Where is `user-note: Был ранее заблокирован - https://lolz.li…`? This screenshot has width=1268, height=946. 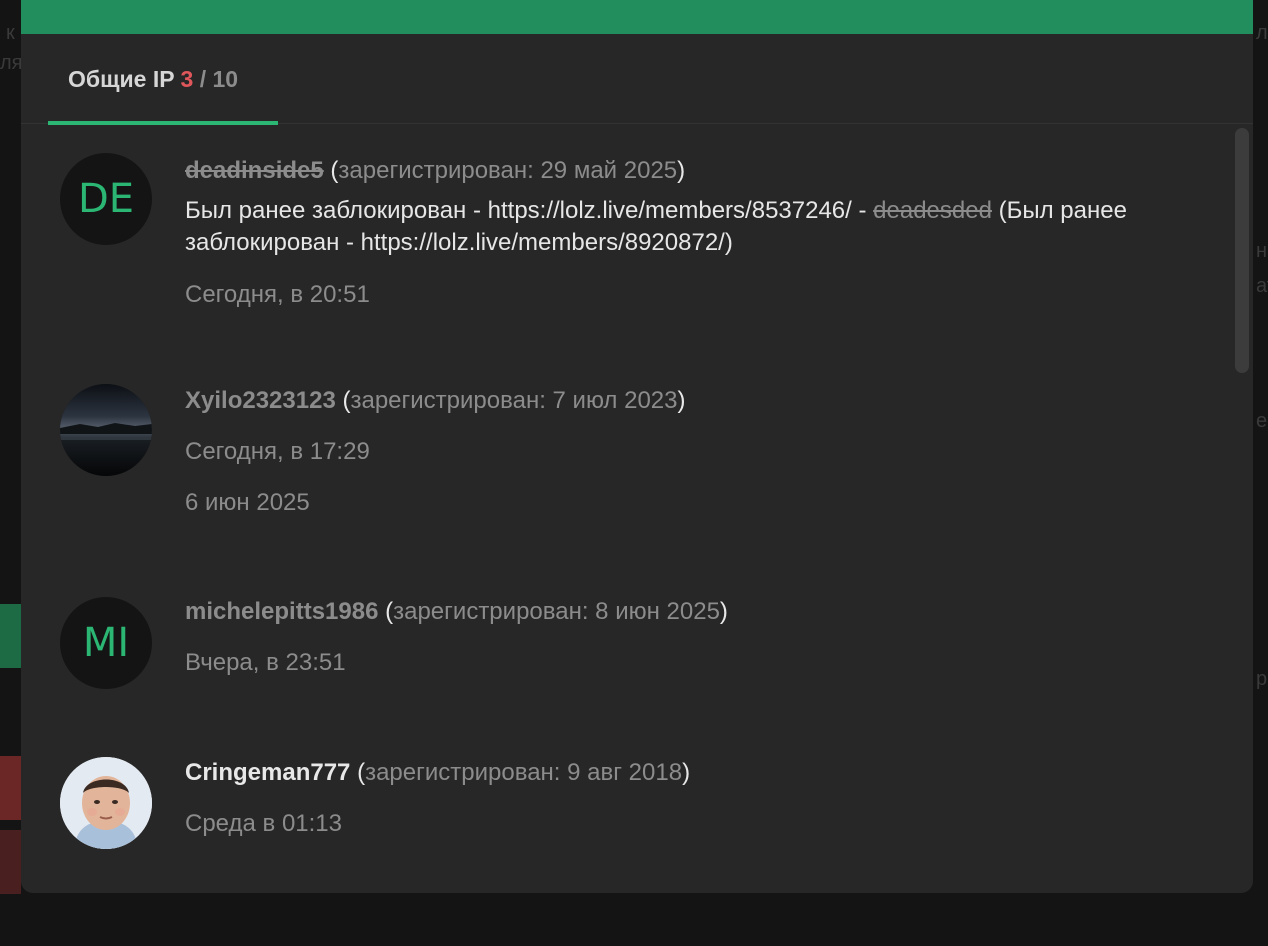 user-note: Был ранее заблокирован - https://lolz.li… is located at coordinates (680, 227).